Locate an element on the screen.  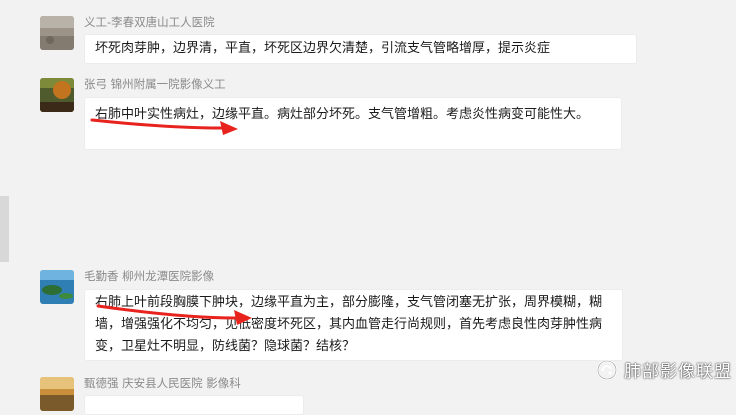
sender-name: 义工-李春双唐山工人医院 is located at coordinates (149, 22).